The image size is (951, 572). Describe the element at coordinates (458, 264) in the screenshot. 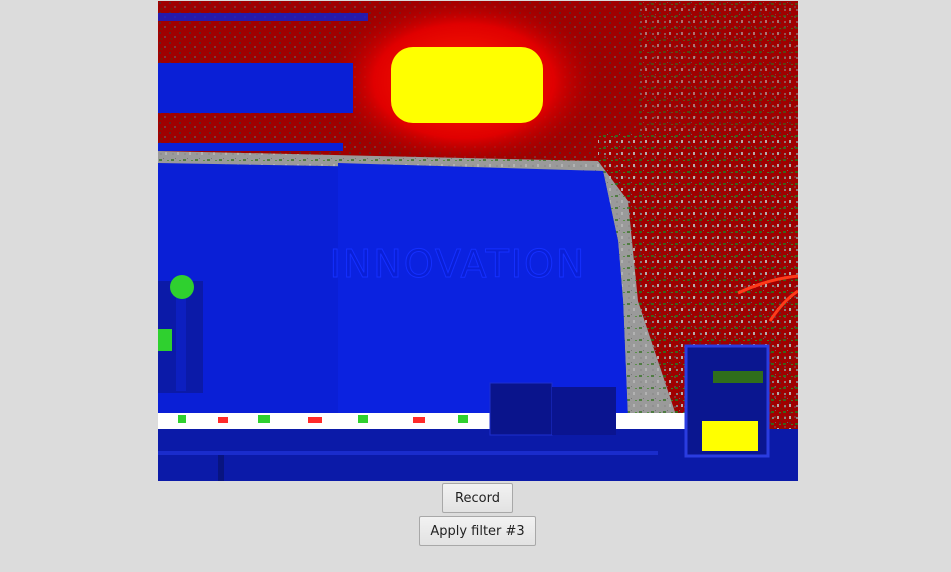

I see `wall-lettering: INNOVATION` at that location.